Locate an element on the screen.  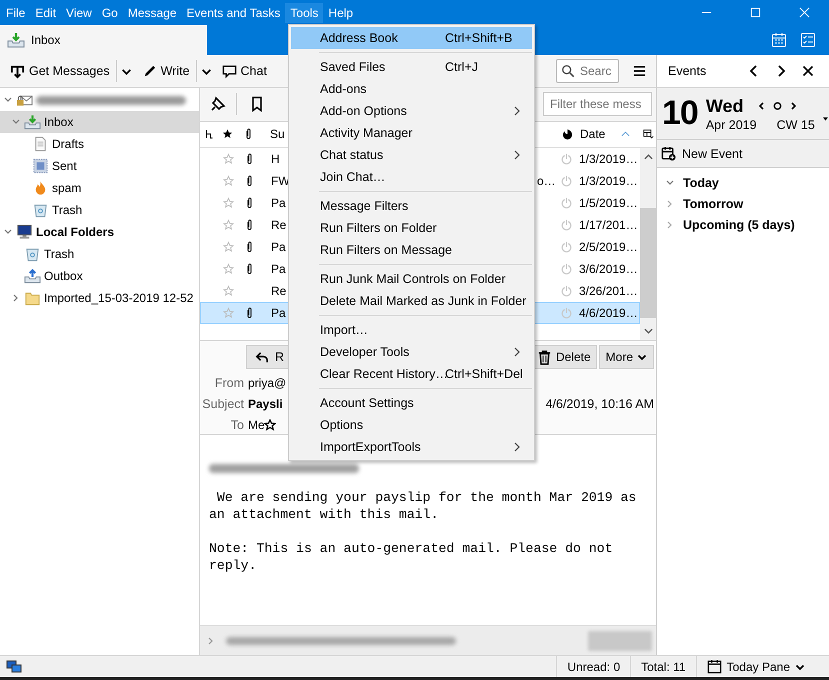
field-label: From is located at coordinates (229, 383).